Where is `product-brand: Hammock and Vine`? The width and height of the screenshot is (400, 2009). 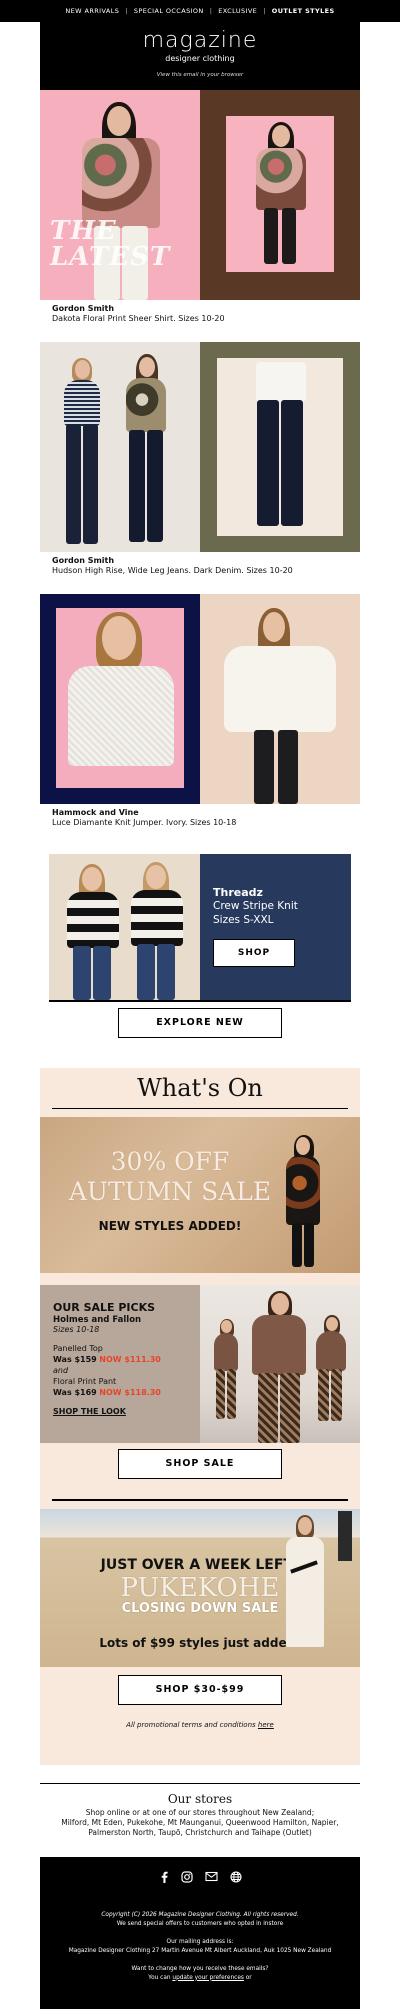 product-brand: Hammock and Vine is located at coordinates (95, 812).